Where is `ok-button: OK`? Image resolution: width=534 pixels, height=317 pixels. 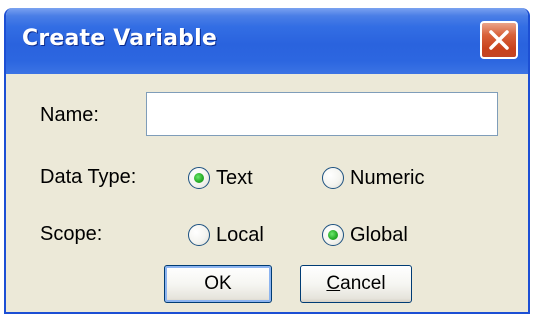
ok-button: OK is located at coordinates (218, 284).